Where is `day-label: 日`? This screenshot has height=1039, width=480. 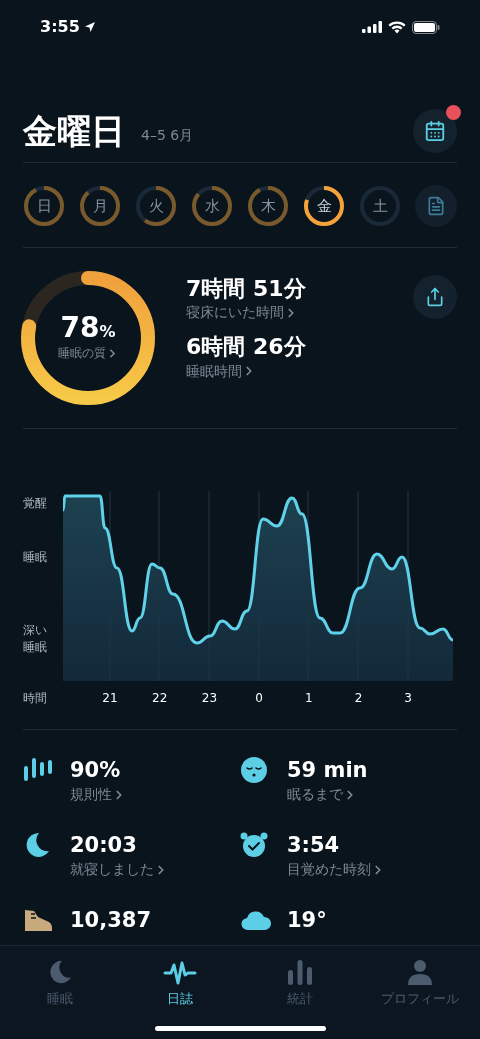 day-label: 日 is located at coordinates (44, 206).